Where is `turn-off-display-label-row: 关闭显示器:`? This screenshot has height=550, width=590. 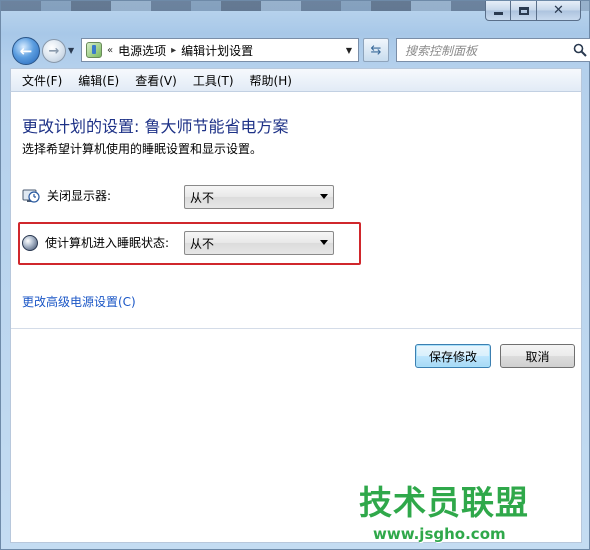
turn-off-display-label-row: 关闭显示器: is located at coordinates (66, 195).